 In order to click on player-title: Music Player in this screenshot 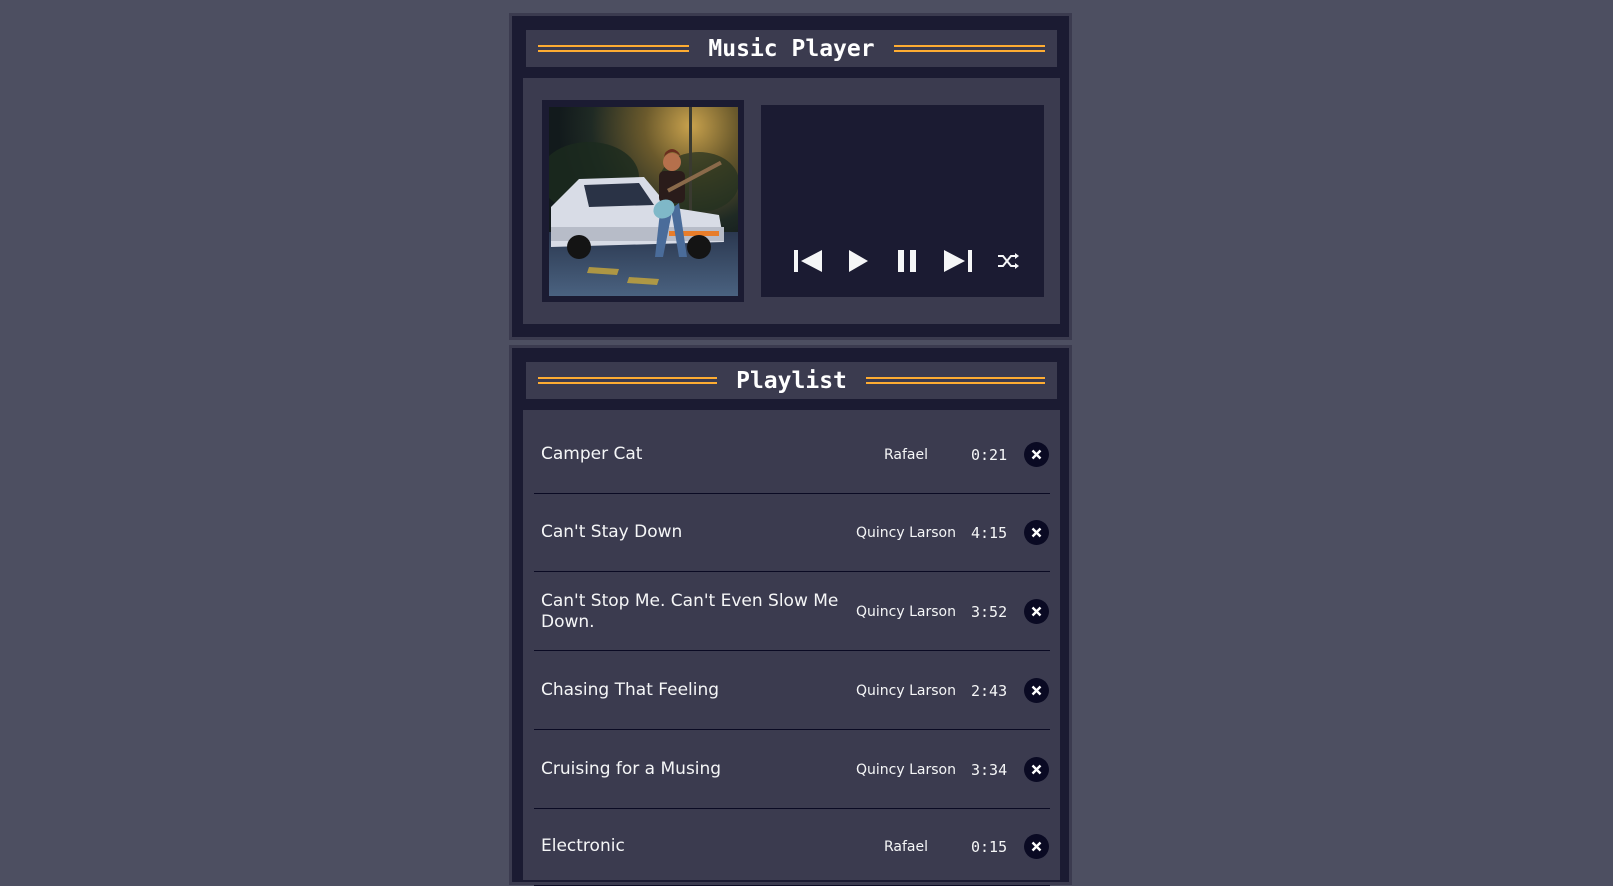, I will do `click(791, 48)`.